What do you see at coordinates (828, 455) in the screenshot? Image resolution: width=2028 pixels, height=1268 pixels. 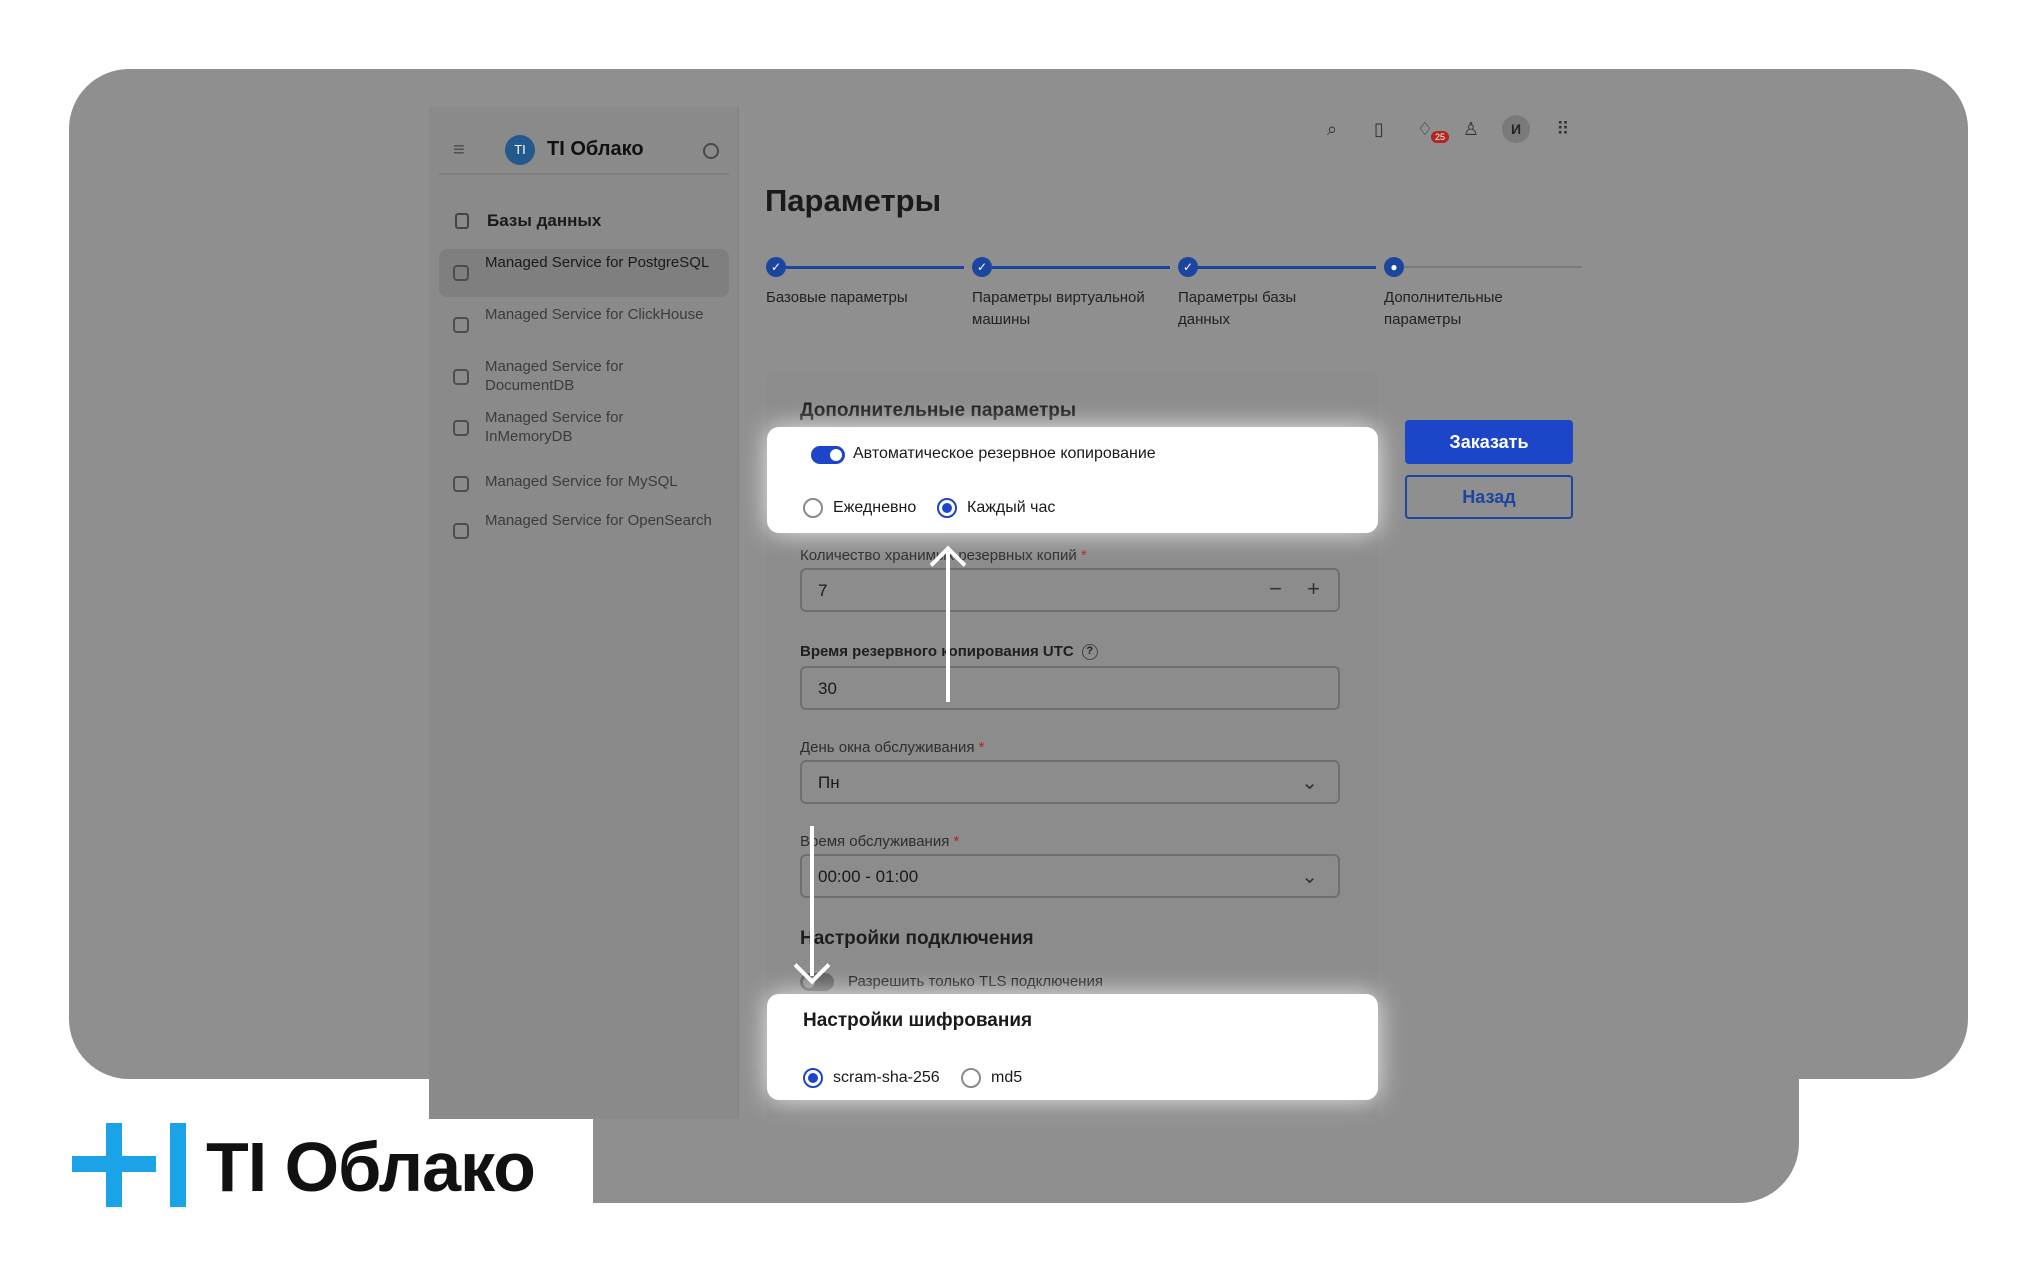 I see `auto-backup-toggle` at bounding box center [828, 455].